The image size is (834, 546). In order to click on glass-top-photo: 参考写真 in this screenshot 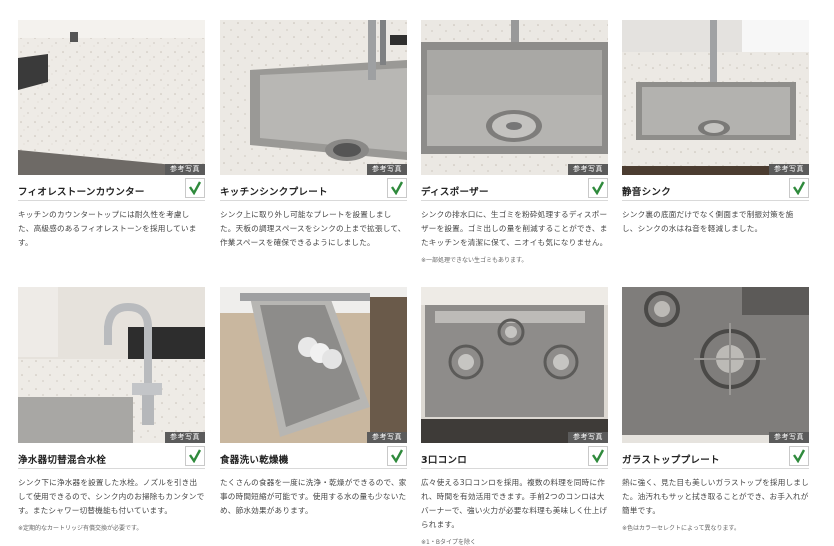, I will do `click(715, 365)`.